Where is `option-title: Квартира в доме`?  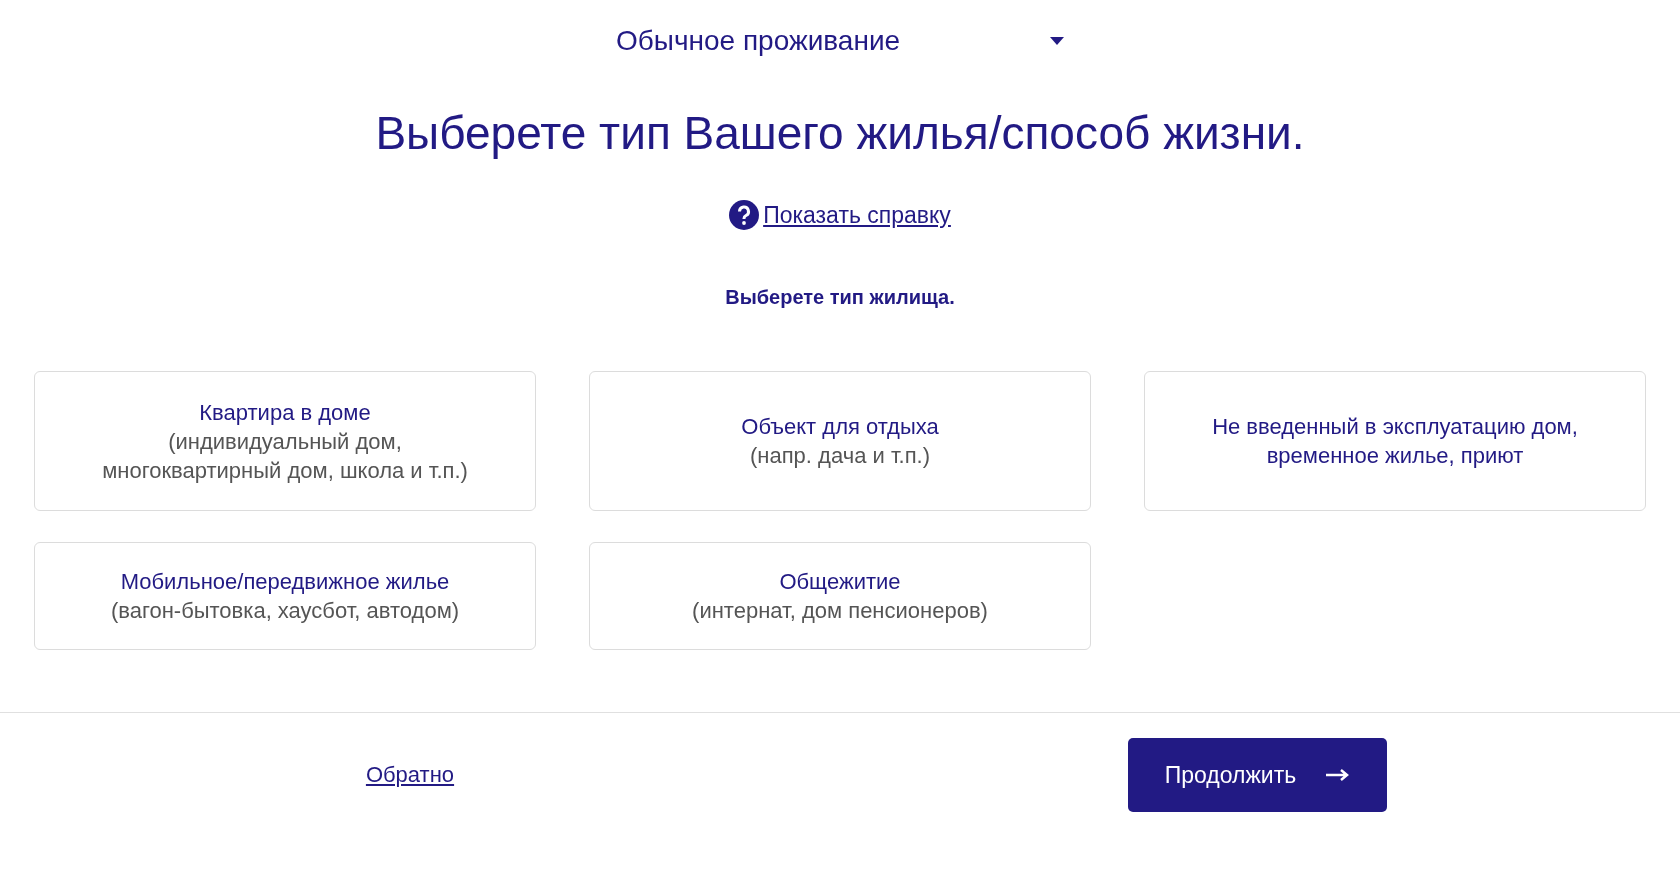 option-title: Квартира в доме is located at coordinates (285, 412).